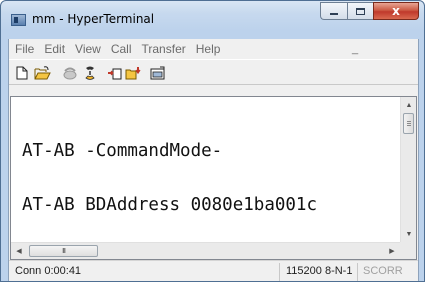  Describe the element at coordinates (88, 49) in the screenshot. I see `menu-view: View` at that location.